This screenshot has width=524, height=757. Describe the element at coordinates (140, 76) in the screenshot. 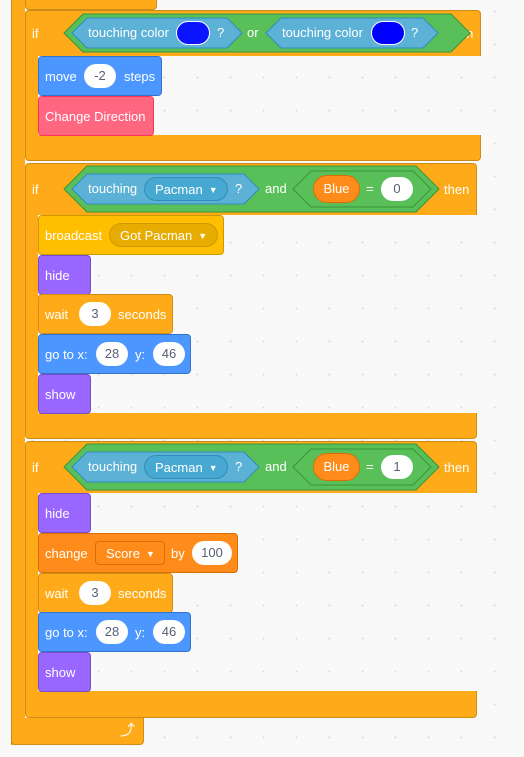

I see `steps-label: steps` at that location.